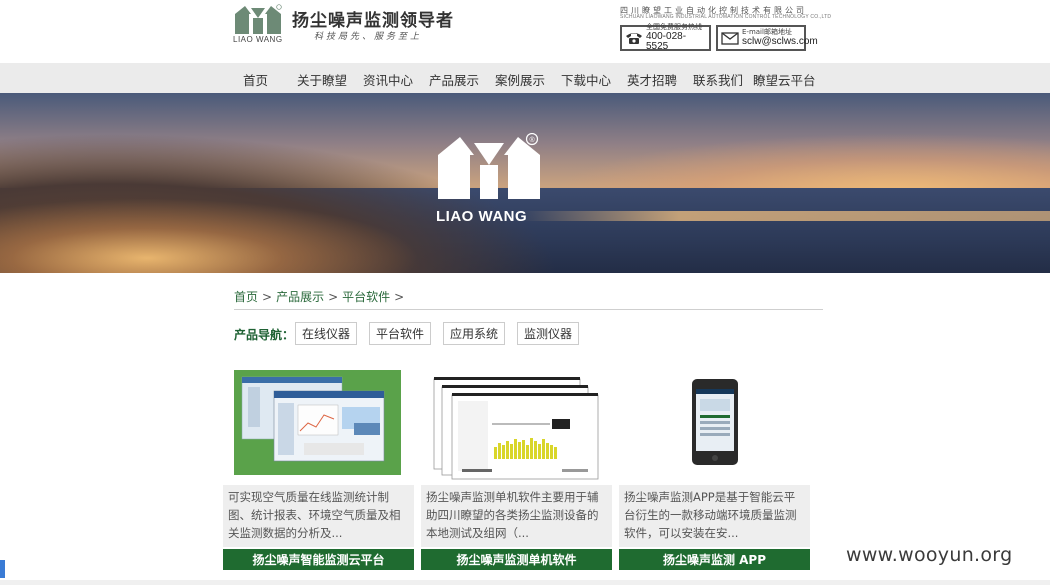  What do you see at coordinates (2, 569) in the screenshot?
I see `side-tab` at bounding box center [2, 569].